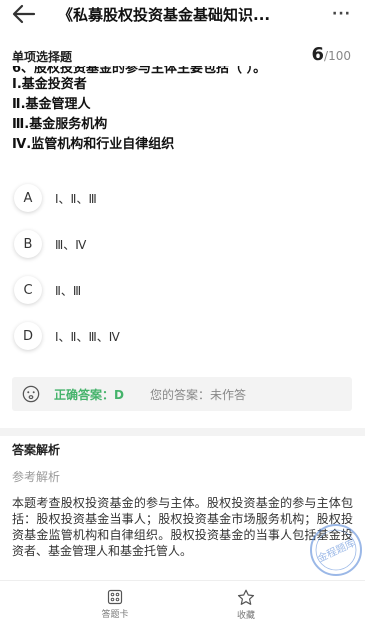 This screenshot has width=365, height=627. Describe the element at coordinates (115, 615) in the screenshot. I see `tab-label: 答题卡` at that location.